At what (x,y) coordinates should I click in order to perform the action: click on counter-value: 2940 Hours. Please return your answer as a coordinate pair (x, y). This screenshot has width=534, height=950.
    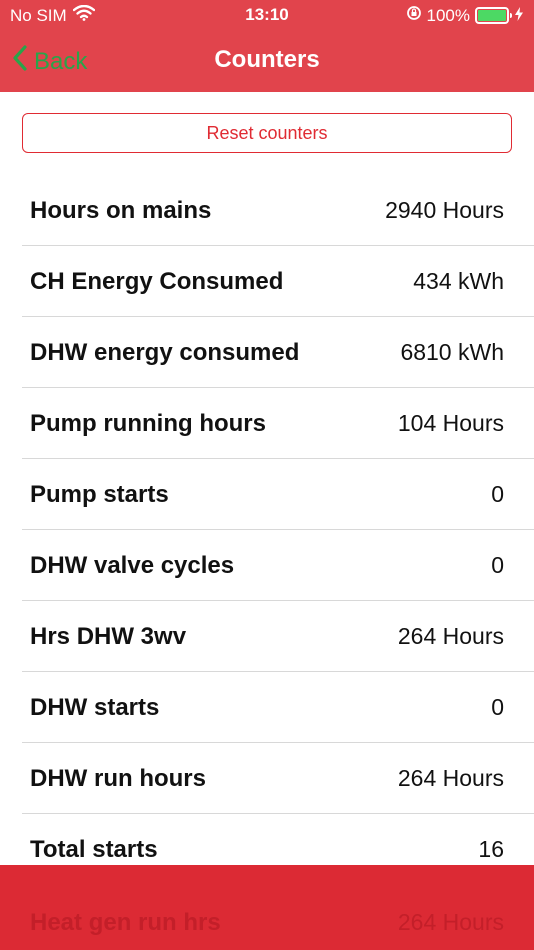
    Looking at the image, I should click on (444, 210).